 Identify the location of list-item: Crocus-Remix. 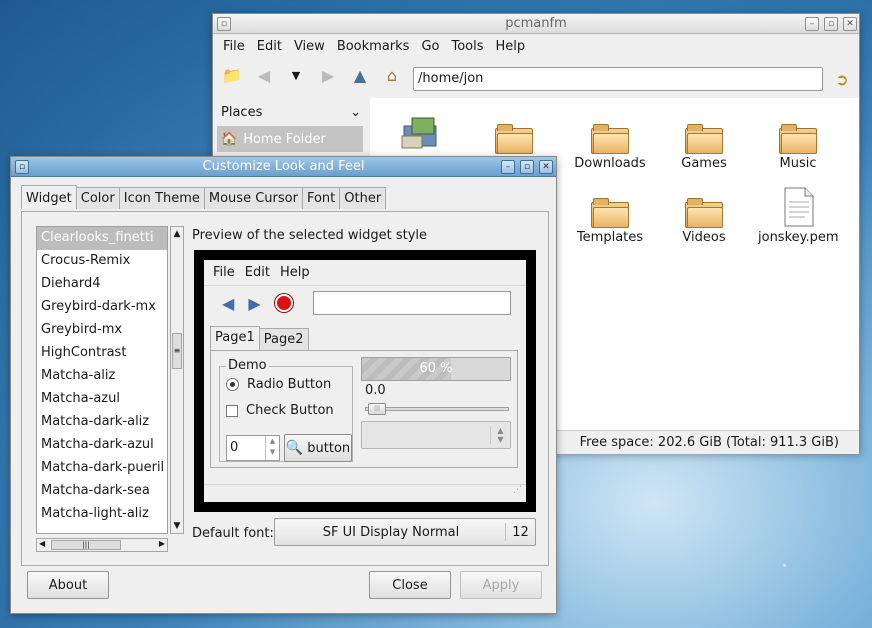
(102, 261).